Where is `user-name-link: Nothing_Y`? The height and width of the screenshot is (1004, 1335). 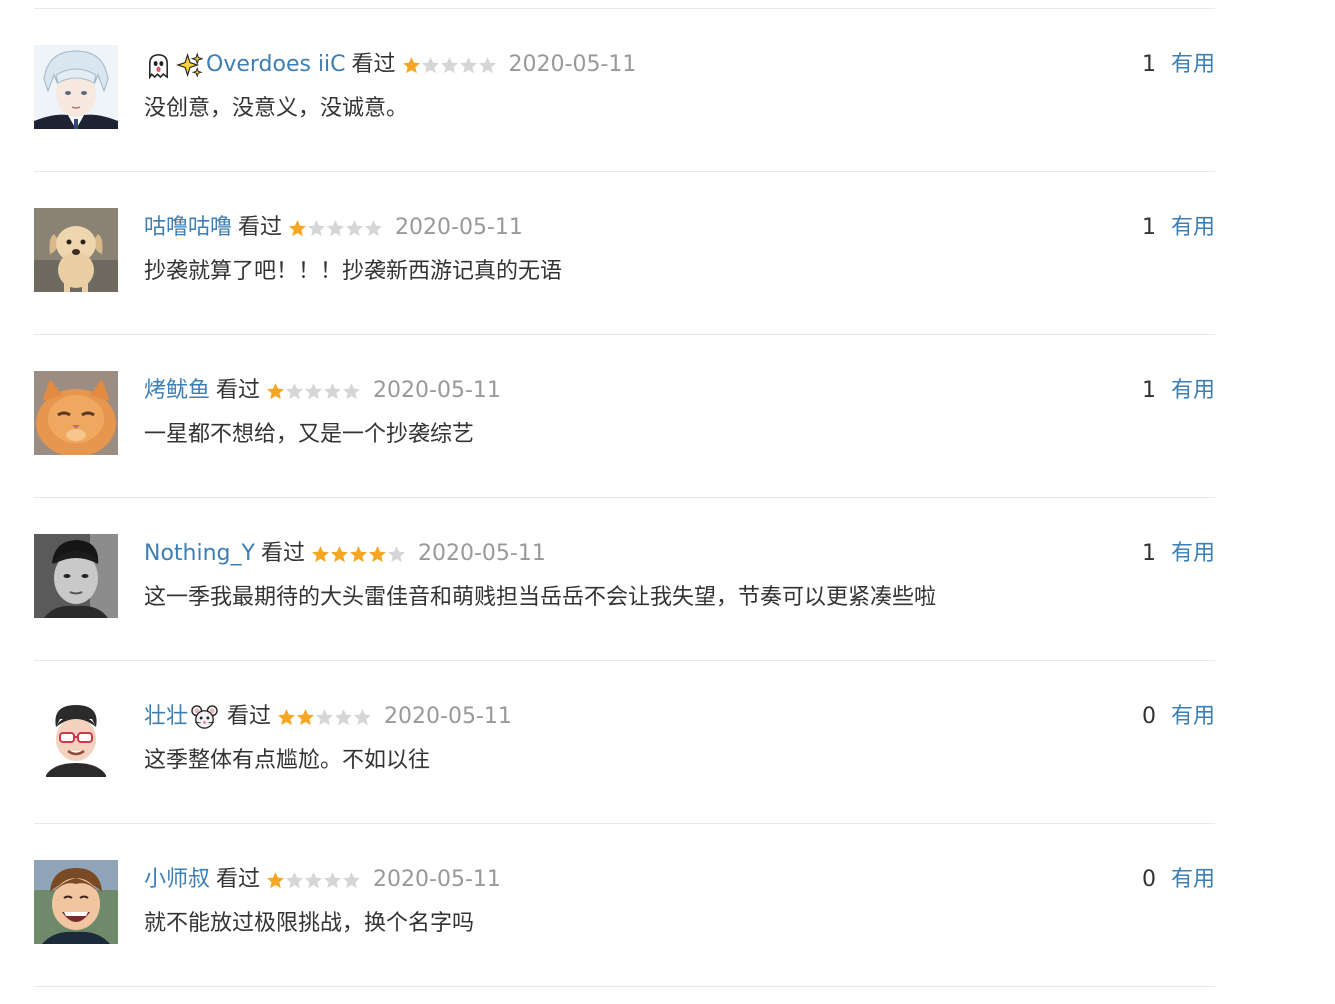
user-name-link: Nothing_Y is located at coordinates (199, 554).